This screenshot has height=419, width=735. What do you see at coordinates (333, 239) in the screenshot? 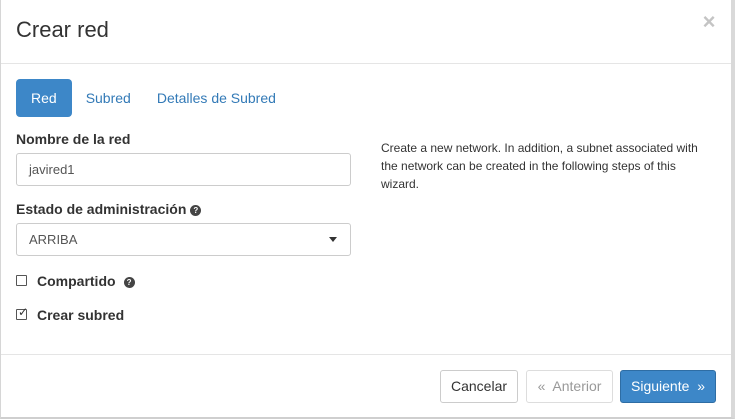
I see `caret-down-icon` at bounding box center [333, 239].